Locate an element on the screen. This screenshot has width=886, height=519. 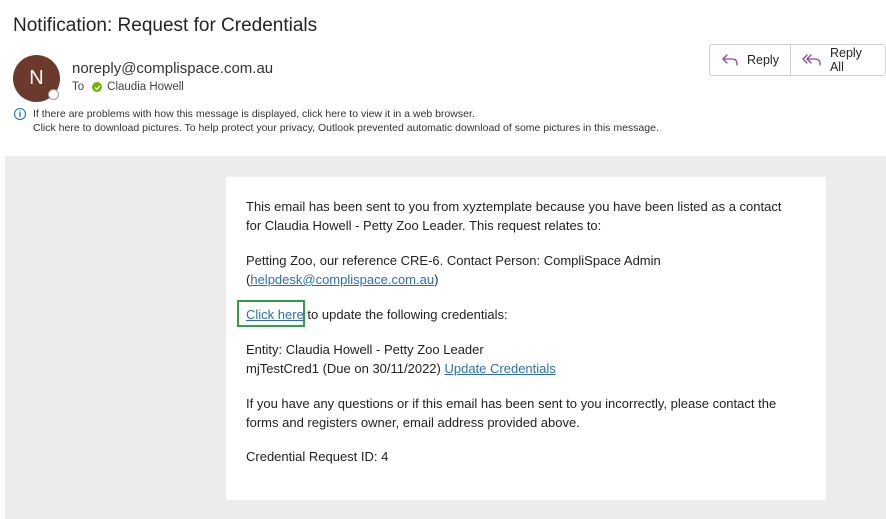
recipient-name: Claudia Howell is located at coordinates (145, 87).